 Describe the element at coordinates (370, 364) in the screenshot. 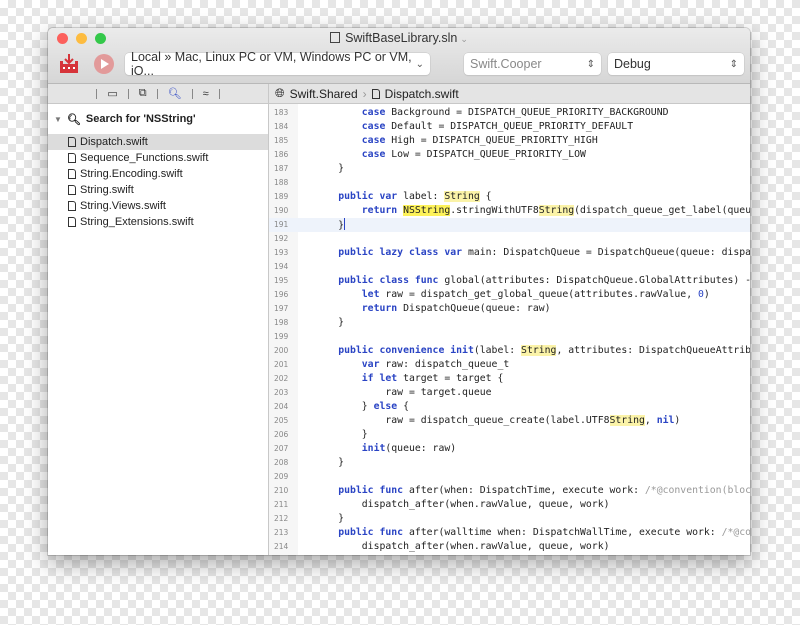

I see `keyword-token: var` at that location.